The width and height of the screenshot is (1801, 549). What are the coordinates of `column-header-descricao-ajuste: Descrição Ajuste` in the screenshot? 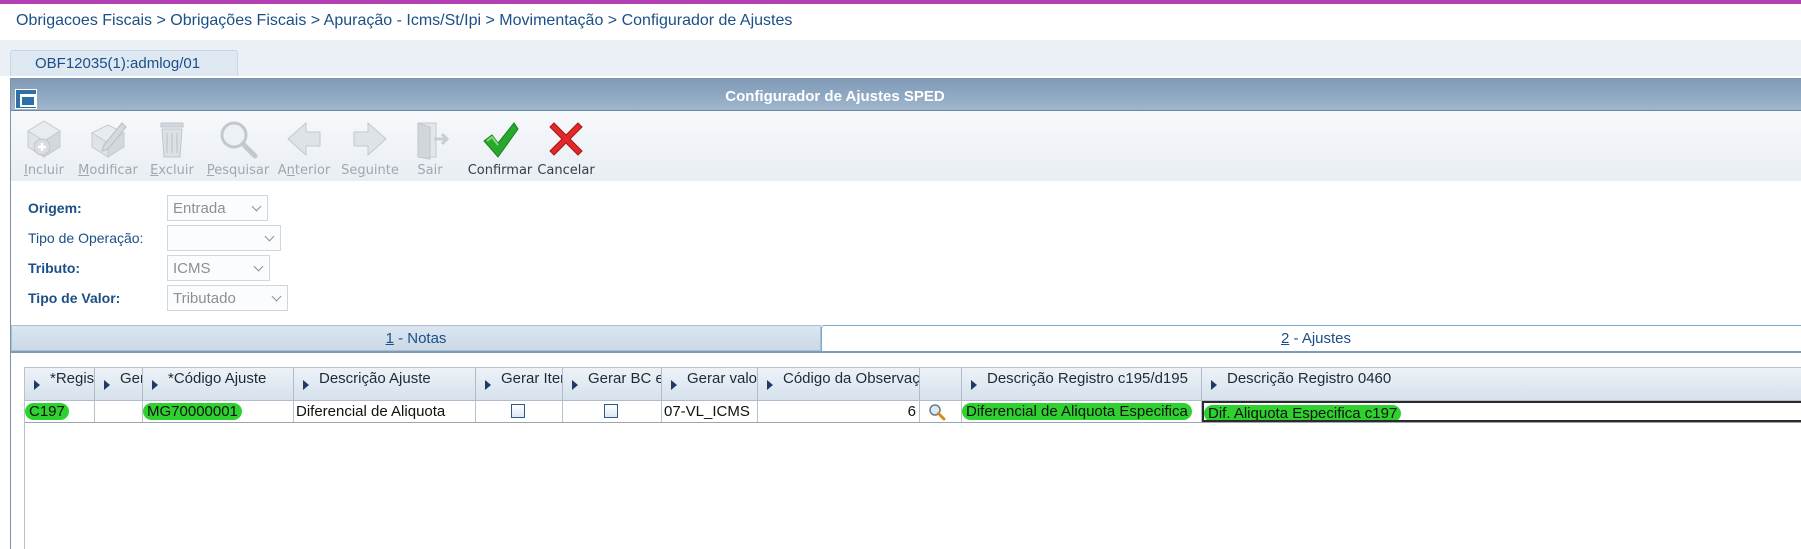 It's located at (385, 384).